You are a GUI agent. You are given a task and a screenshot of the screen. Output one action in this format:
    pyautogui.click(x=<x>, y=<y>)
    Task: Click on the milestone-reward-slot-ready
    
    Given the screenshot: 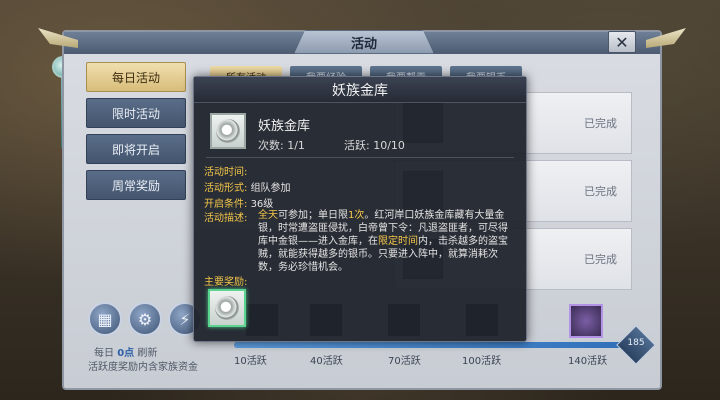 What is the action you would take?
    pyautogui.click(x=586, y=321)
    